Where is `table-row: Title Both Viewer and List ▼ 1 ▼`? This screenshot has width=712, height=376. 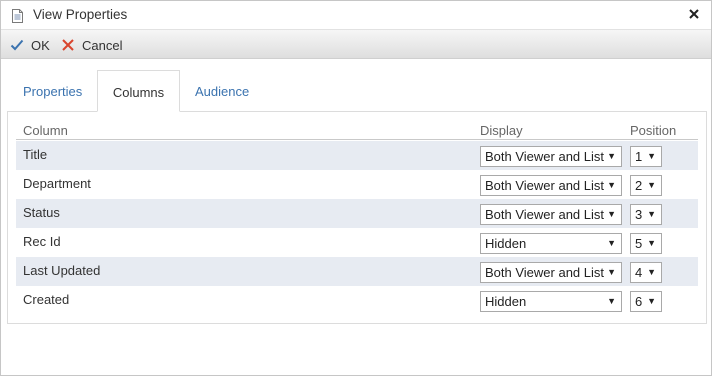 table-row: Title Both Viewer and List ▼ 1 ▼ is located at coordinates (357, 155).